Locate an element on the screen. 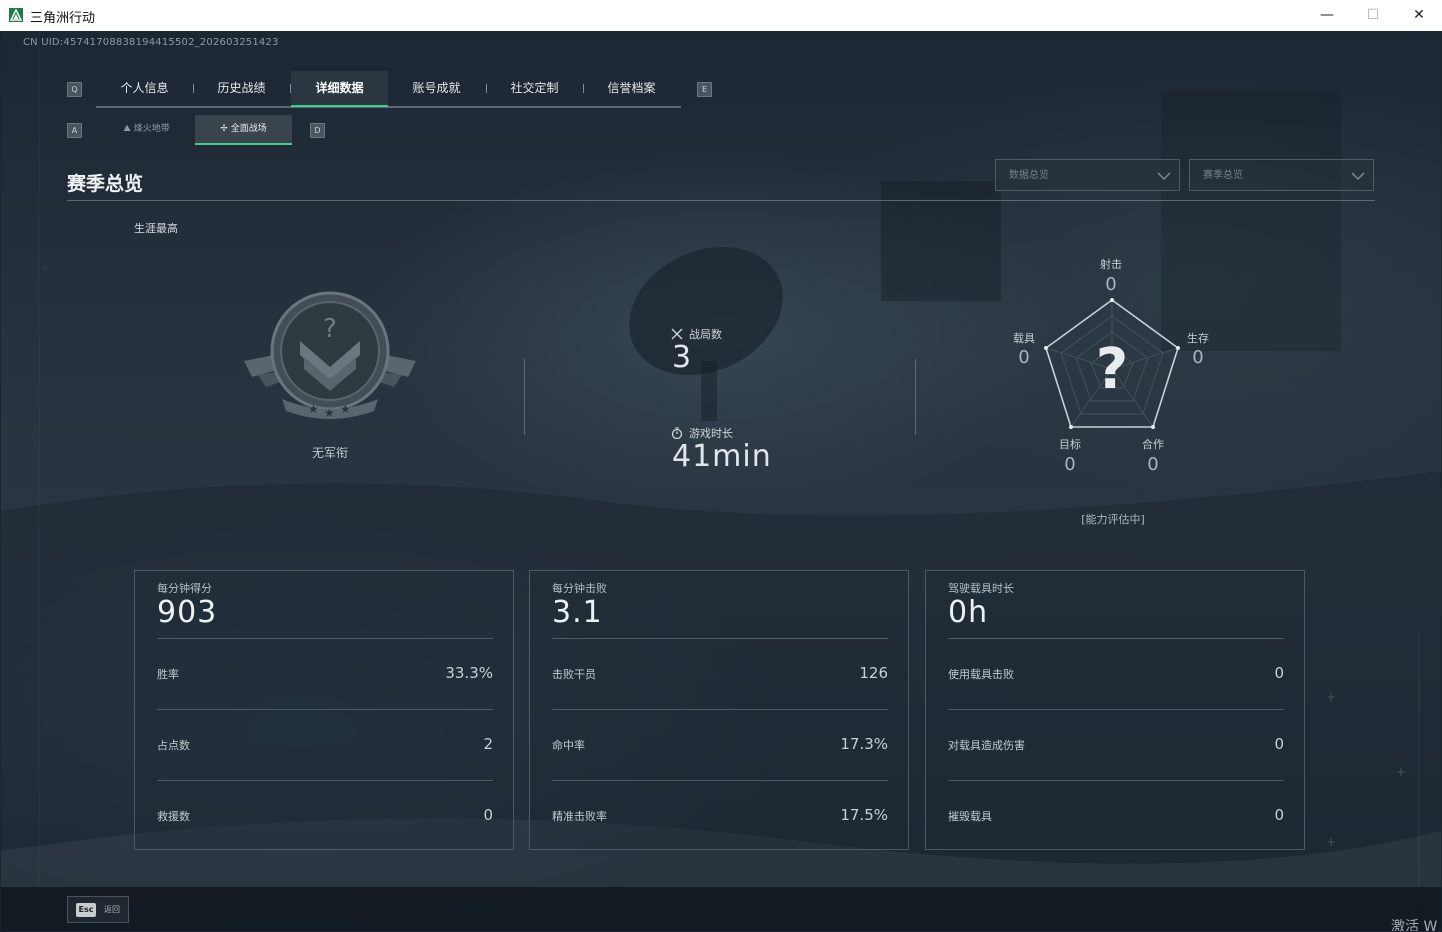  row-label: 对载具造成伤害 is located at coordinates (986, 745).